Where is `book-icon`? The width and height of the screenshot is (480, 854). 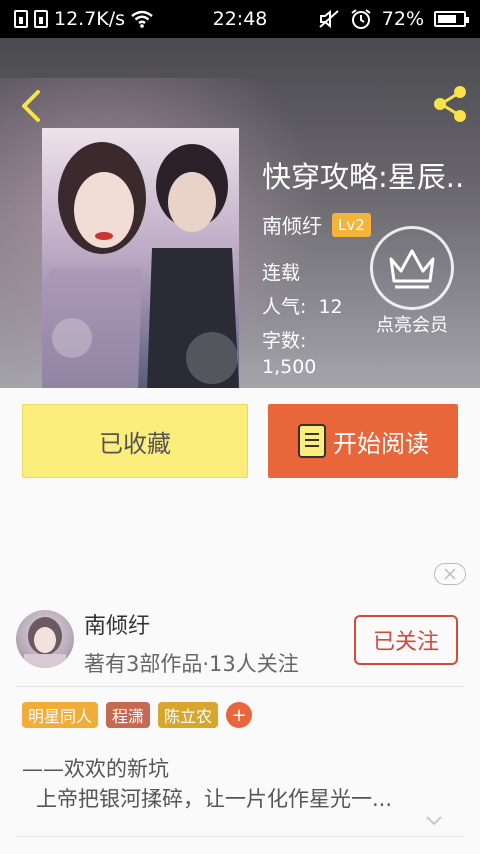
book-icon is located at coordinates (312, 441).